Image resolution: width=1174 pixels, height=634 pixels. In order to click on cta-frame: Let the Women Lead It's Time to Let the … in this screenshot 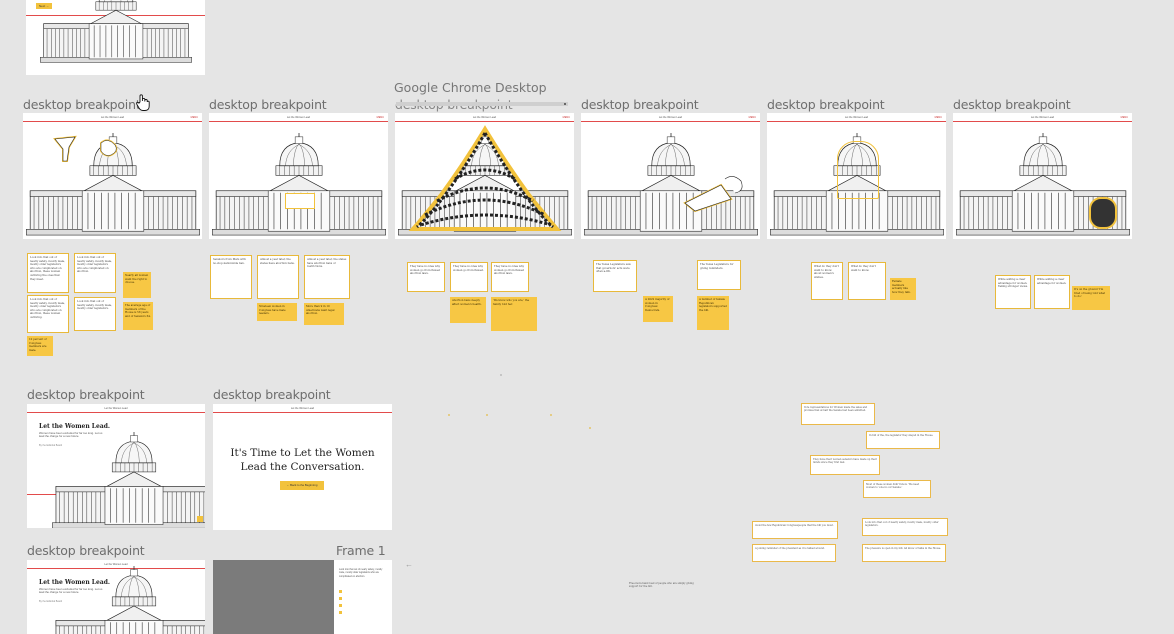, I will do `click(302, 467)`.